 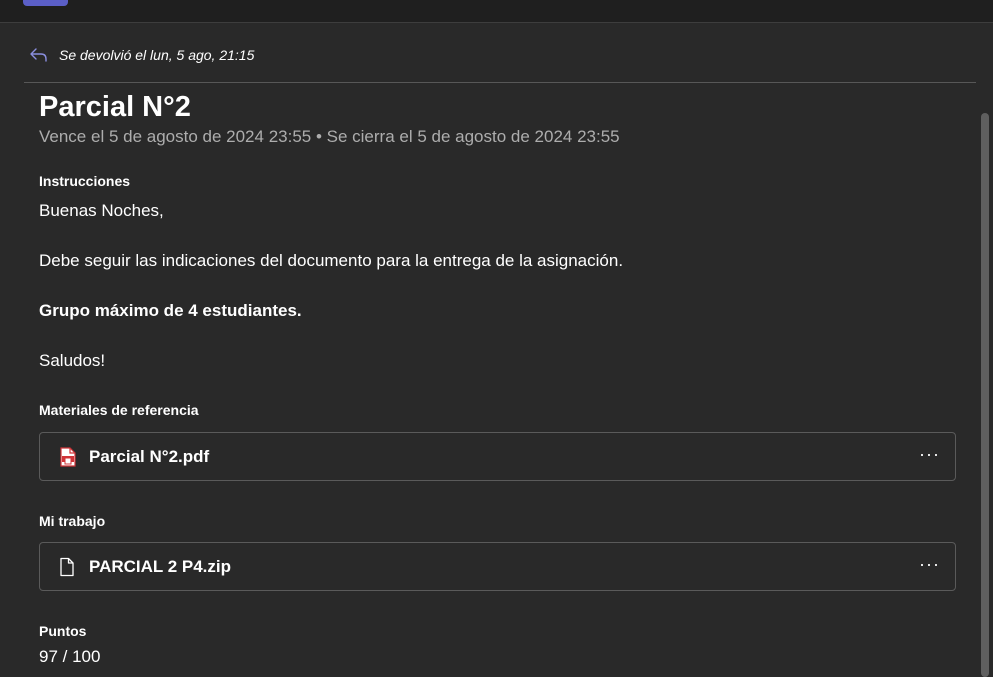 I want to click on instructions-group-note: Grupo máximo de 4 estudiantes., so click(x=170, y=310).